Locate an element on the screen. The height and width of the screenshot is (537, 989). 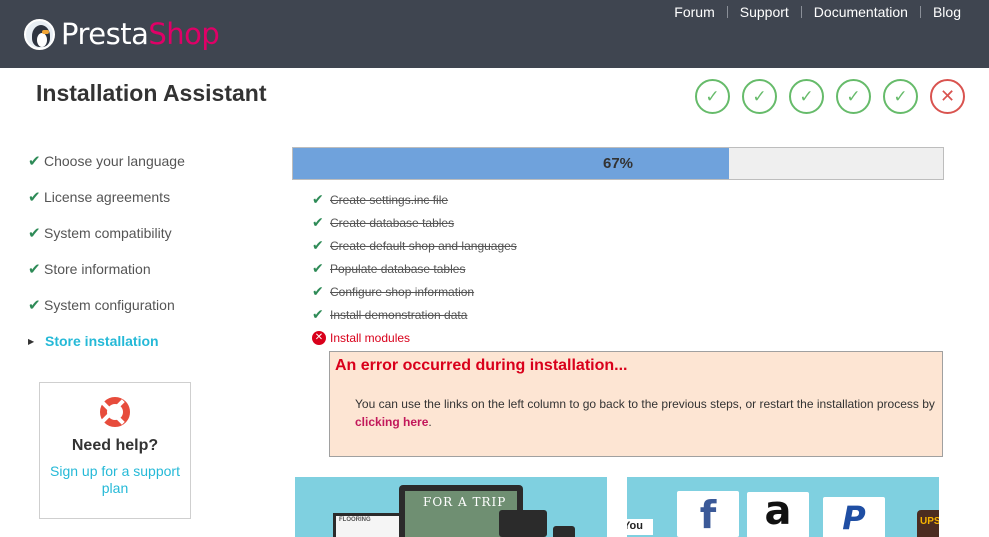
sidebar-item-label: Store installation is located at coordinates (102, 341).